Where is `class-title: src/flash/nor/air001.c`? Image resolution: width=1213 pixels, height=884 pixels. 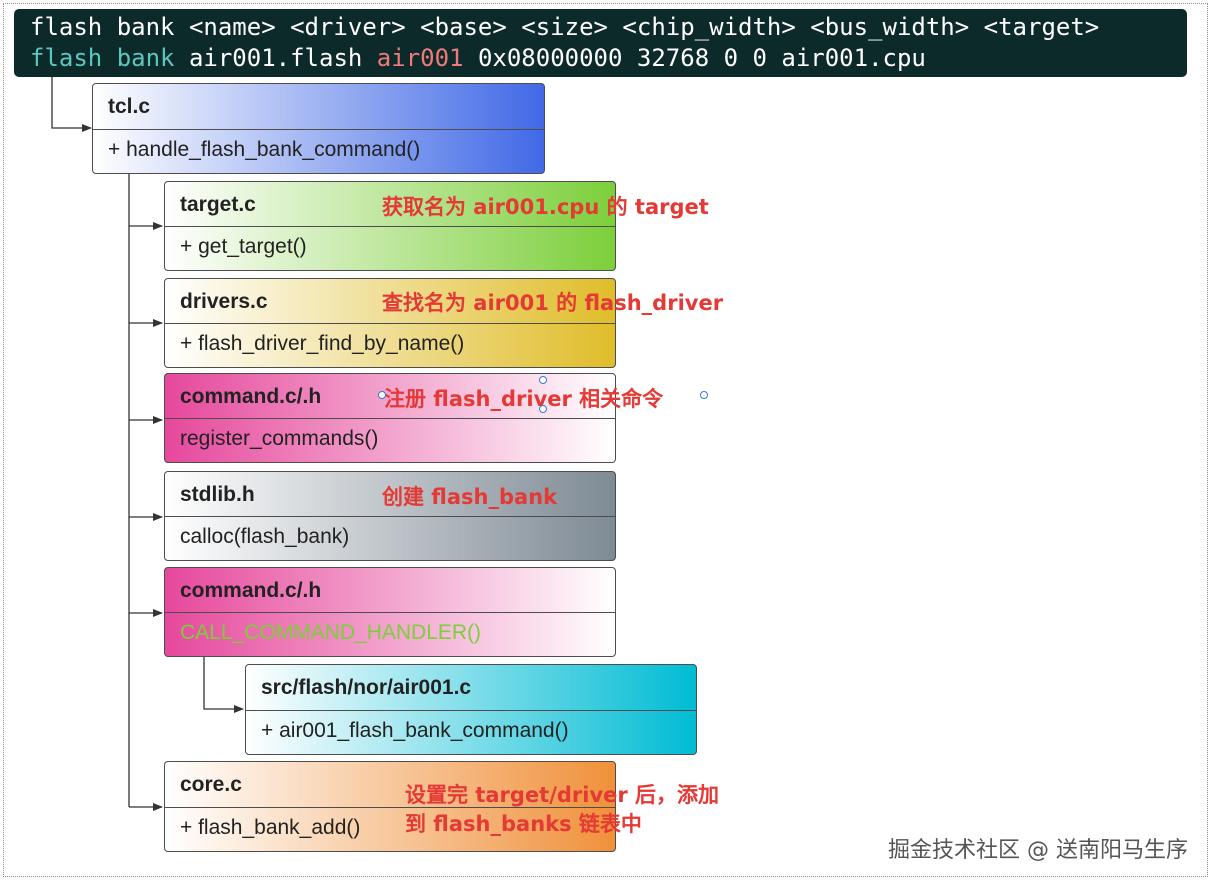
class-title: src/flash/nor/air001.c is located at coordinates (366, 687).